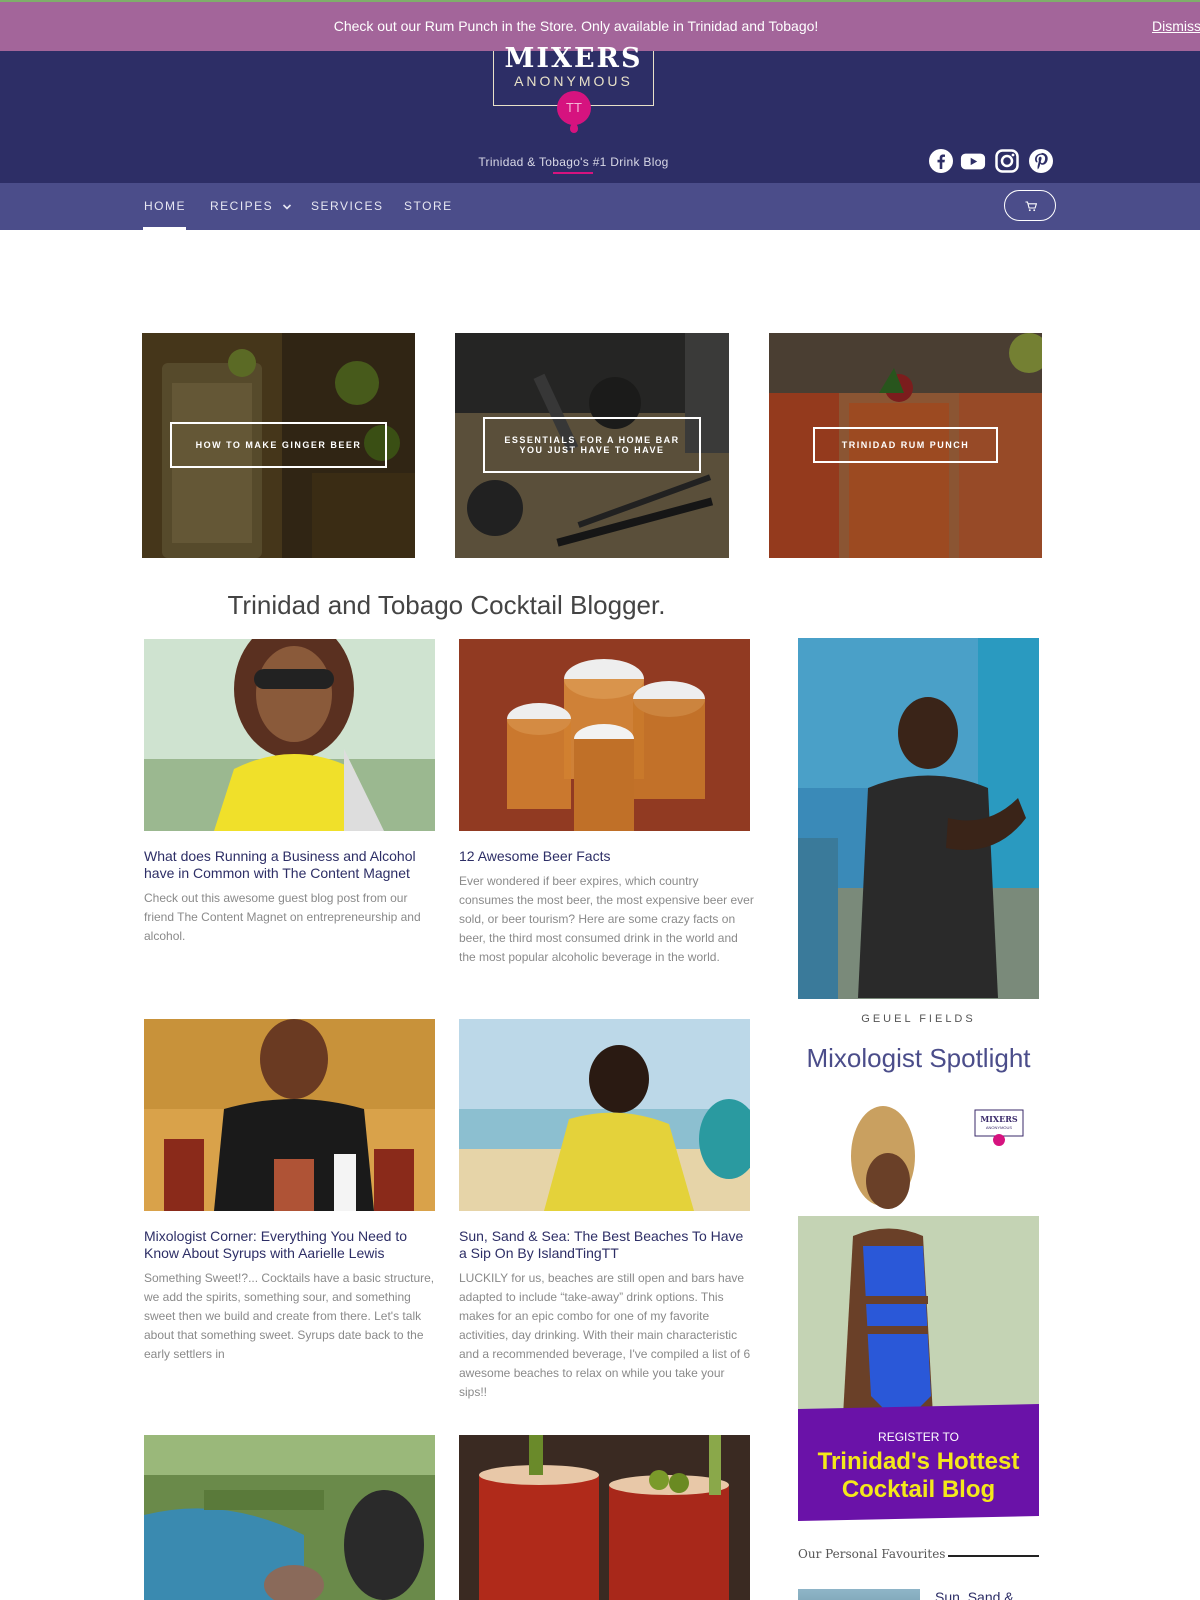 This screenshot has height=1600, width=1200. What do you see at coordinates (287, 207) in the screenshot?
I see `chevron-down-icon` at bounding box center [287, 207].